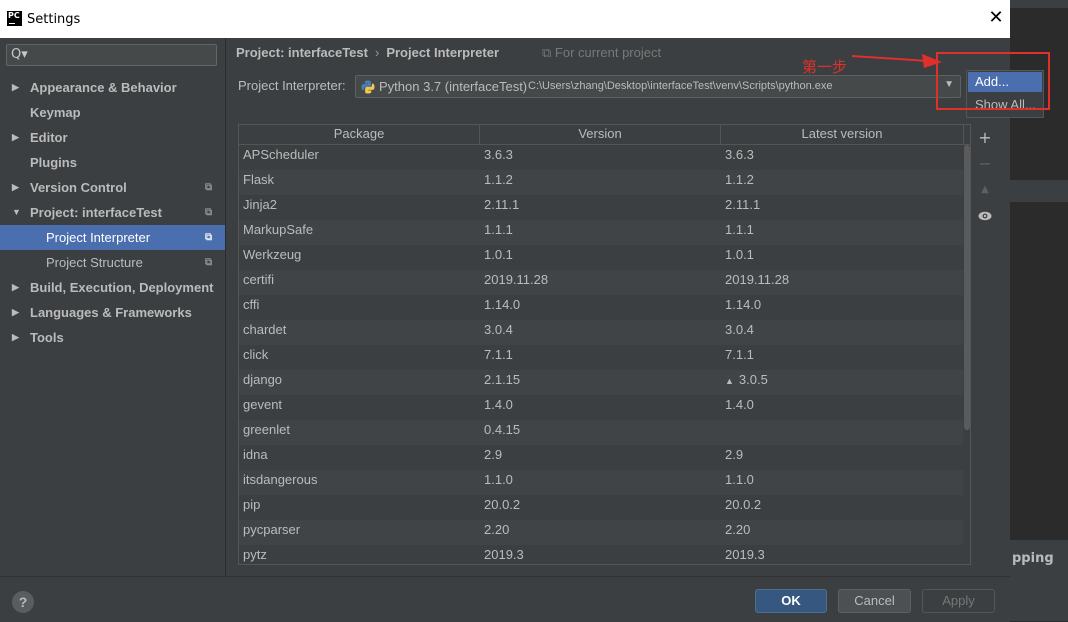  I want to click on column-header-latest-version: Latest version, so click(842, 134).